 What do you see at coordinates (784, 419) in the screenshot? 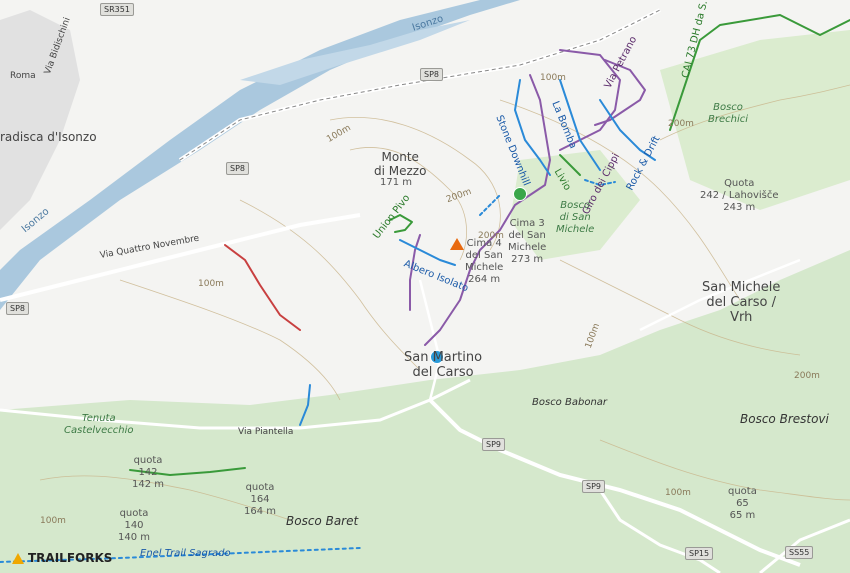
I see `forest-label: Bosco Brestovi` at bounding box center [784, 419].